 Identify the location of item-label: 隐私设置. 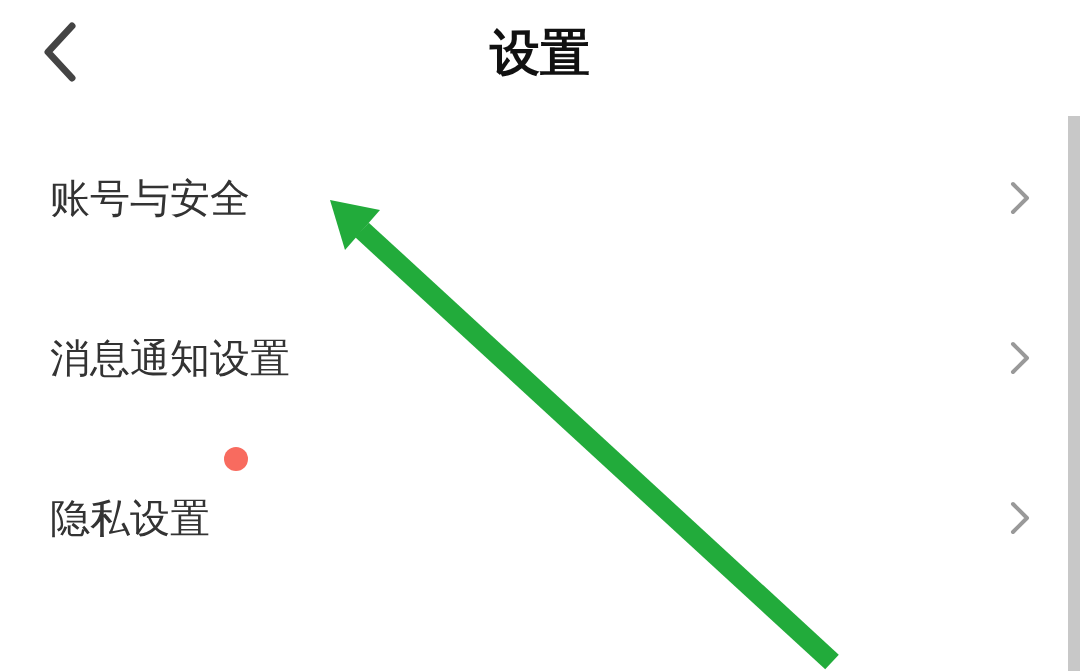
(130, 518).